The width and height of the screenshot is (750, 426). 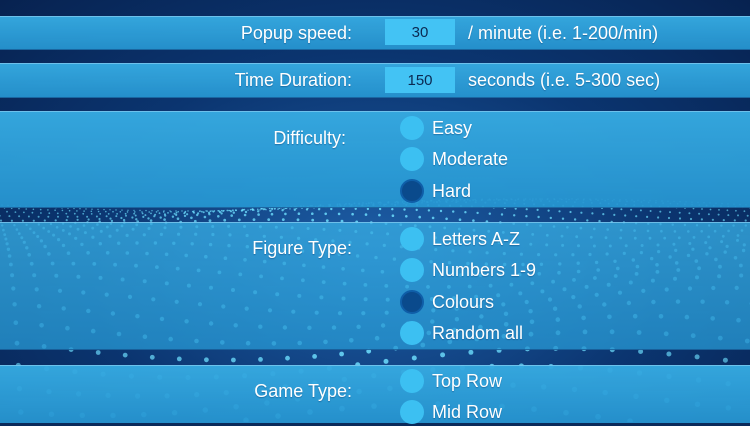 I want to click on game-option-top-row: Top Row, so click(x=451, y=381).